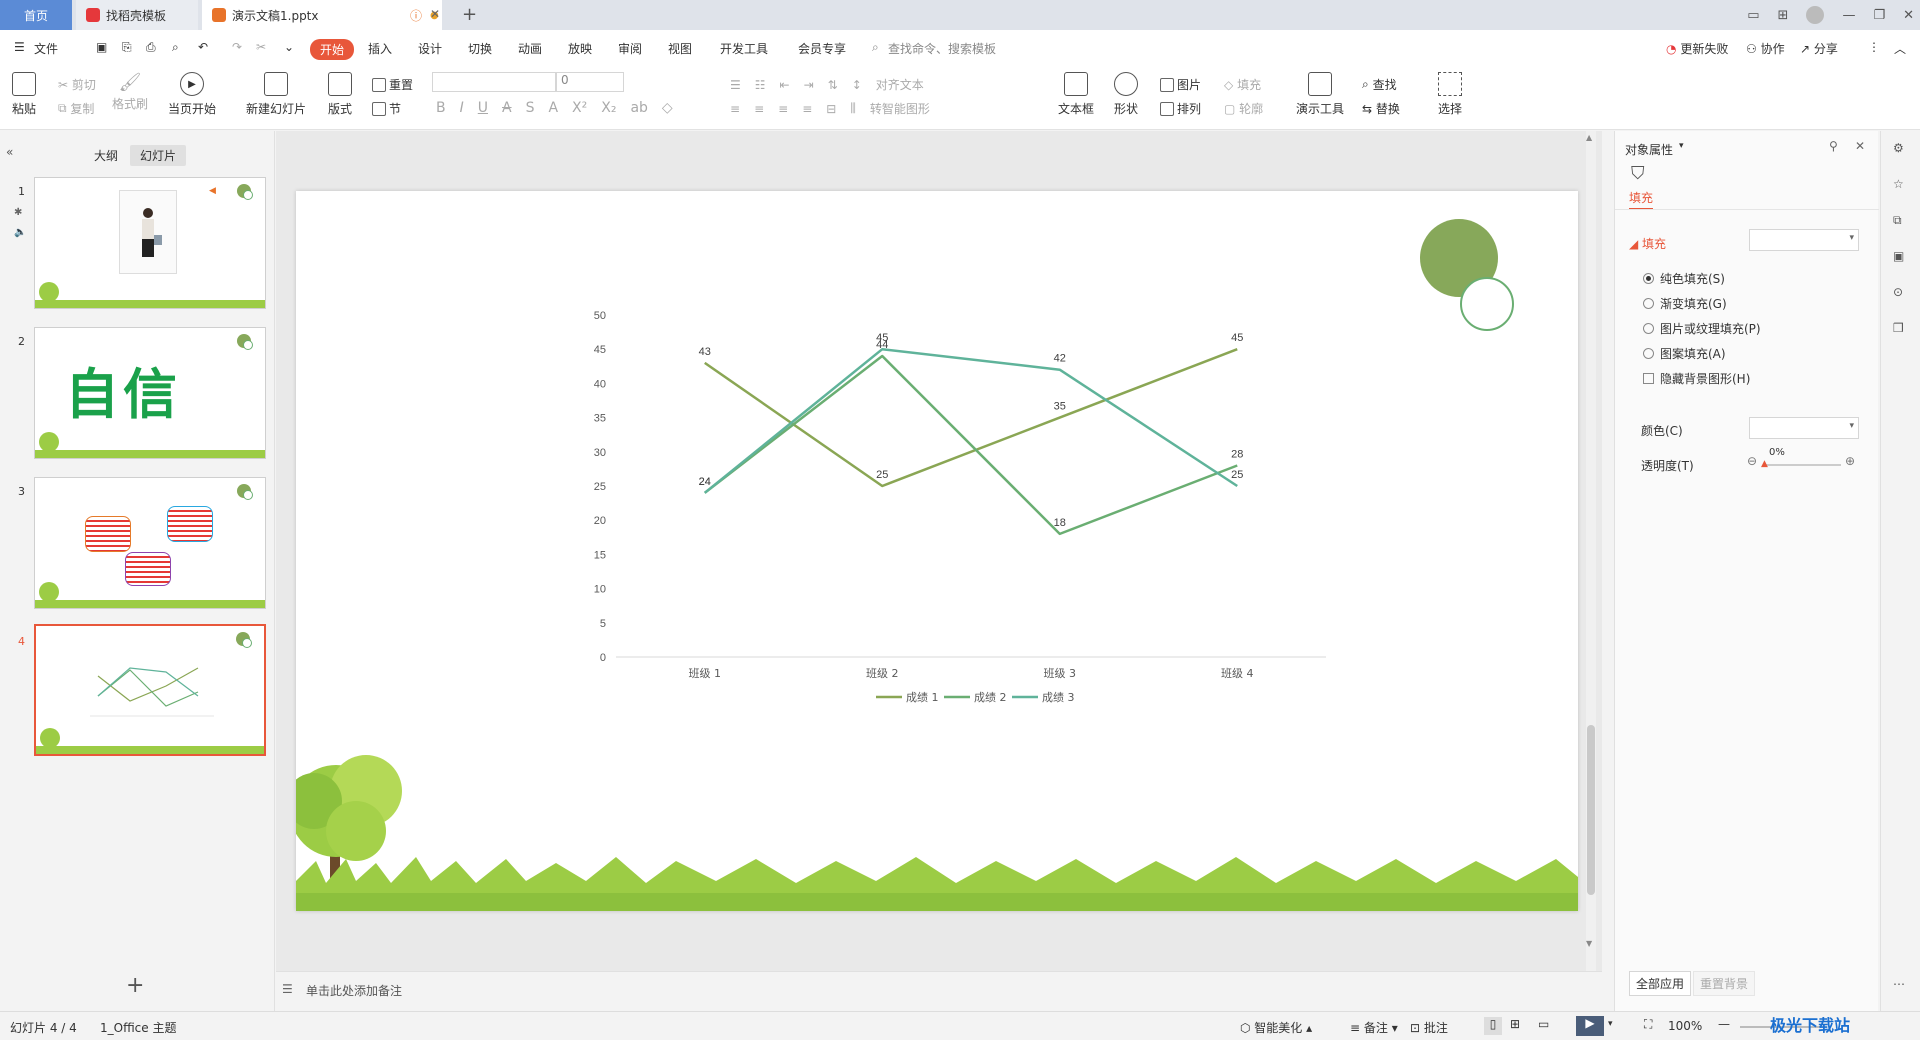  What do you see at coordinates (1591, 810) in the screenshot?
I see `scrollbar-thumb` at bounding box center [1591, 810].